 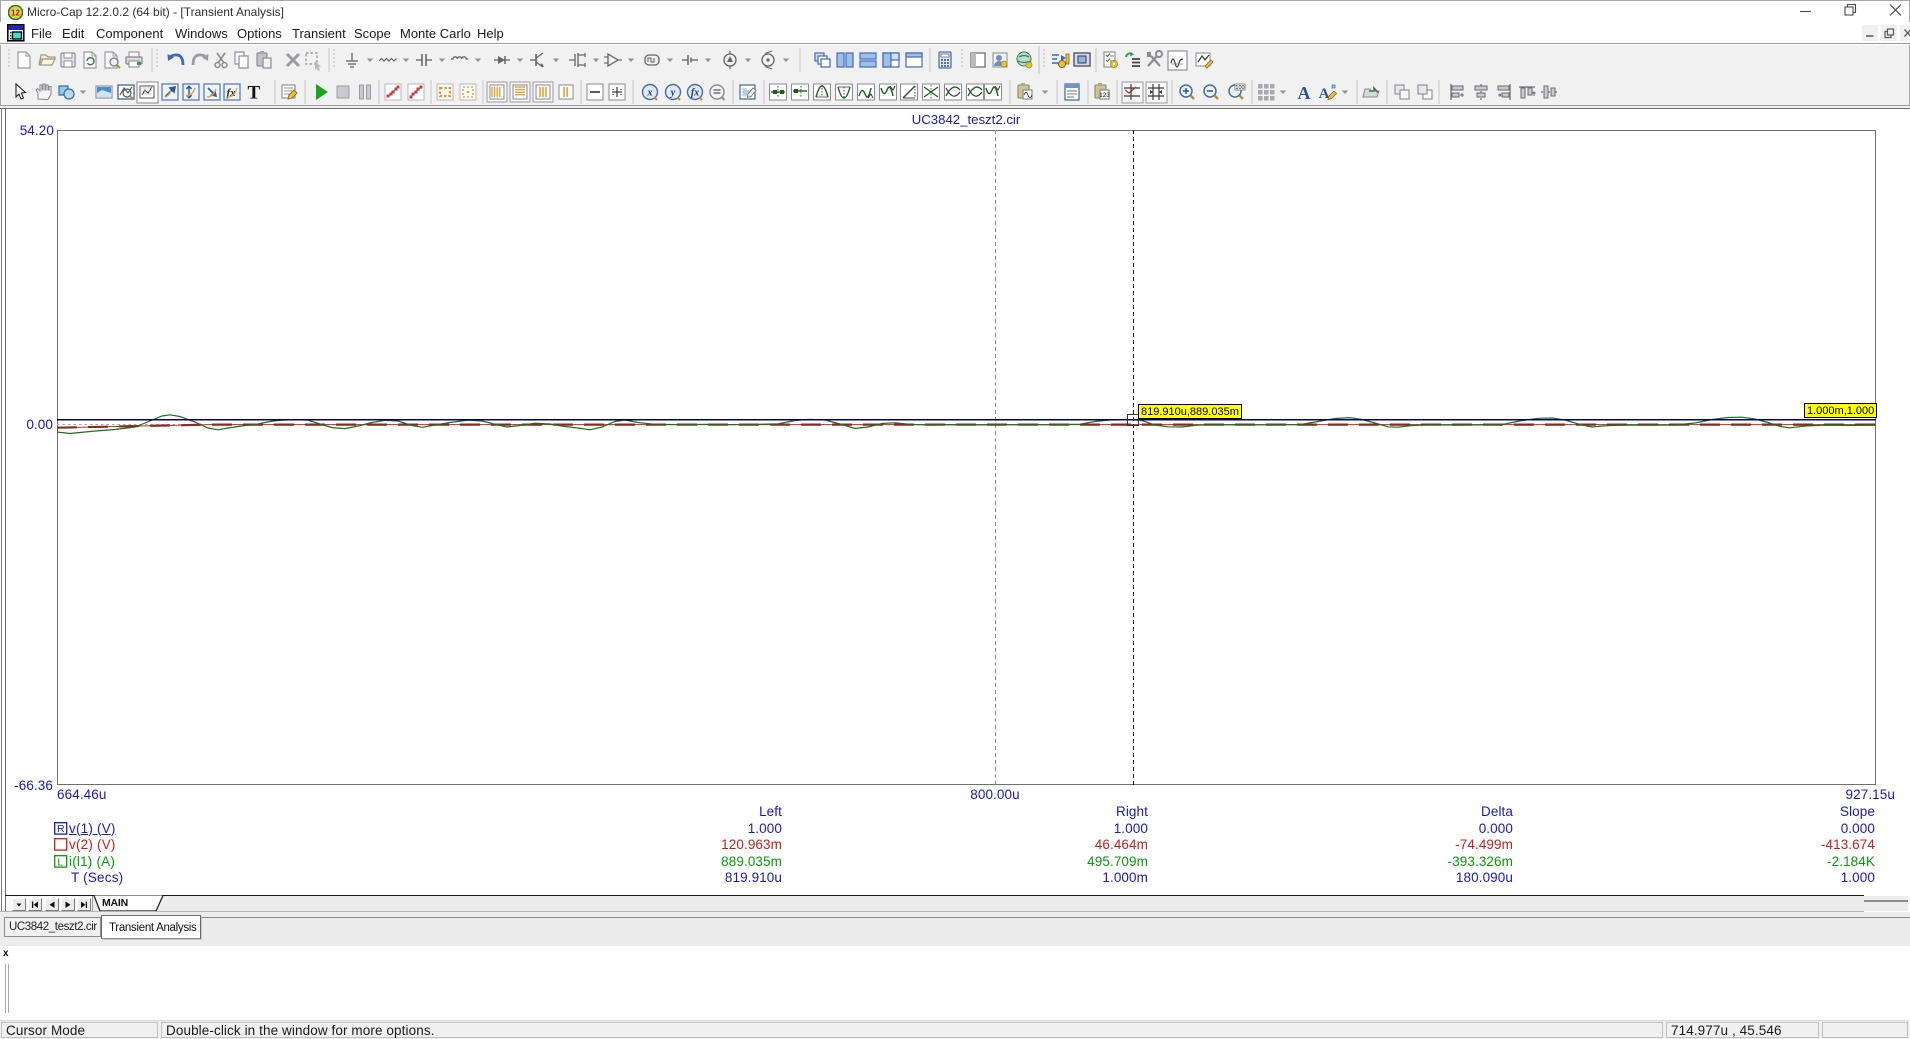 I want to click on svg-text: T, so click(x=254, y=93).